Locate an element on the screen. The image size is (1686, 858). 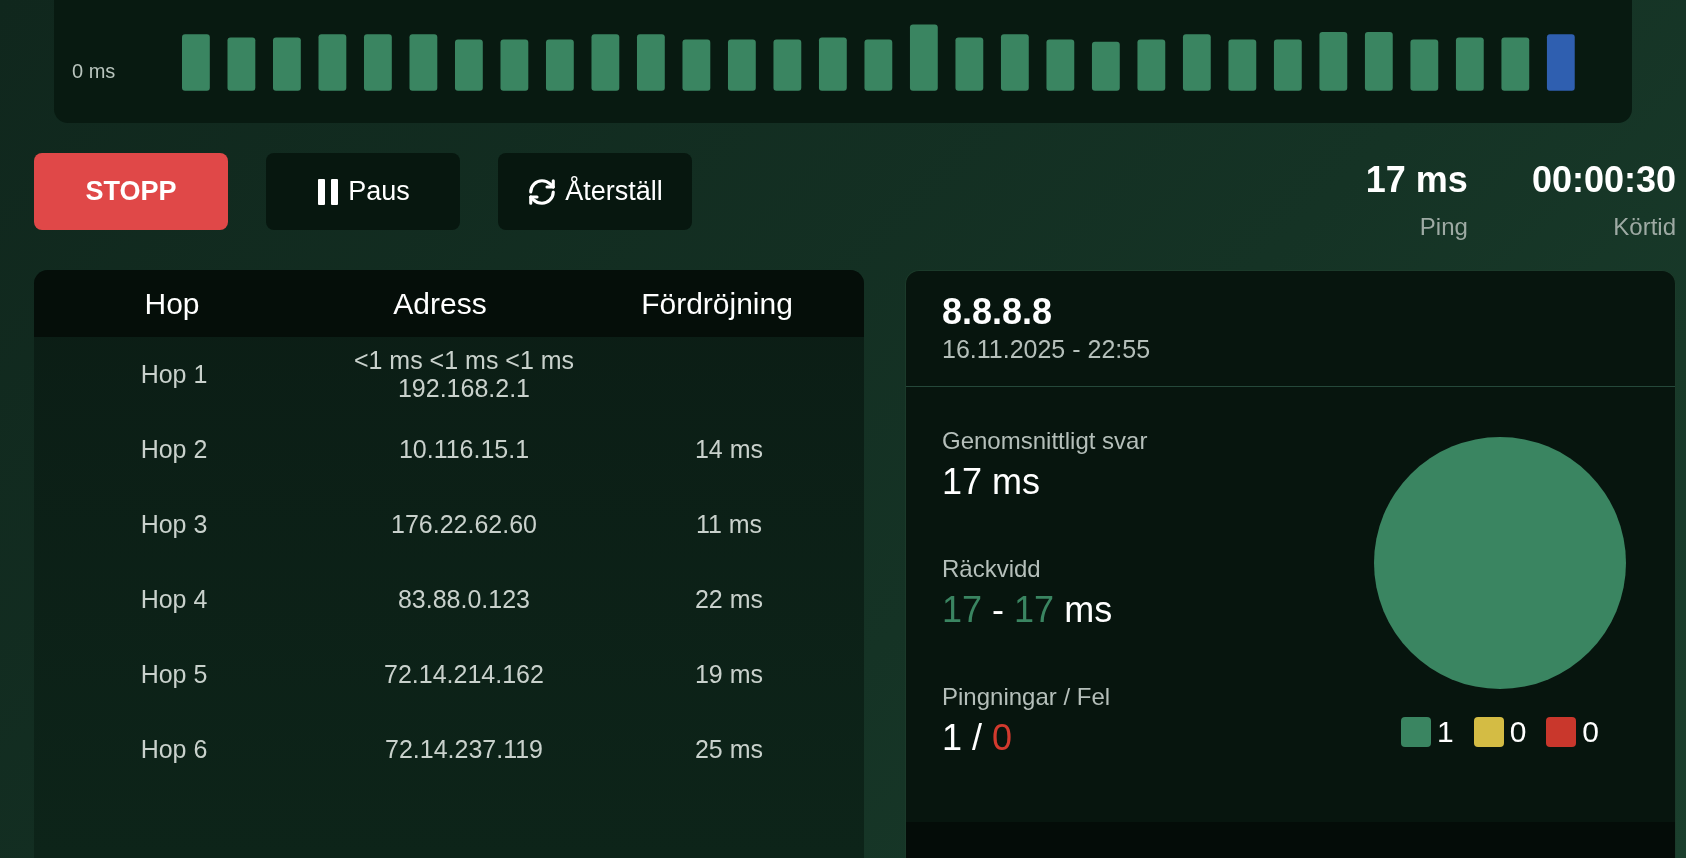
metric-label: Genomsnittligt svar is located at coordinates (1045, 441).